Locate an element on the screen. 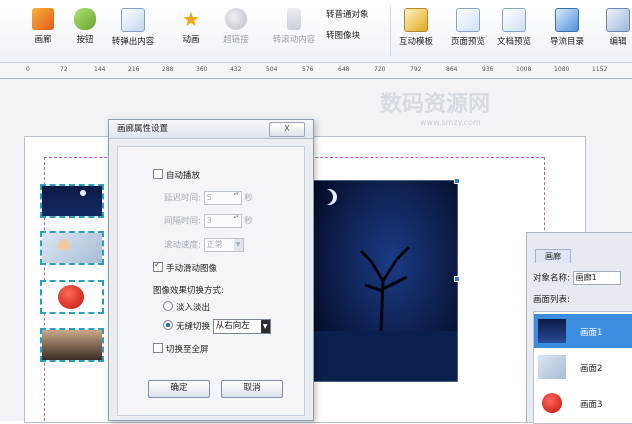 The height and width of the screenshot is (424, 632). baby-image is located at coordinates (72, 248).